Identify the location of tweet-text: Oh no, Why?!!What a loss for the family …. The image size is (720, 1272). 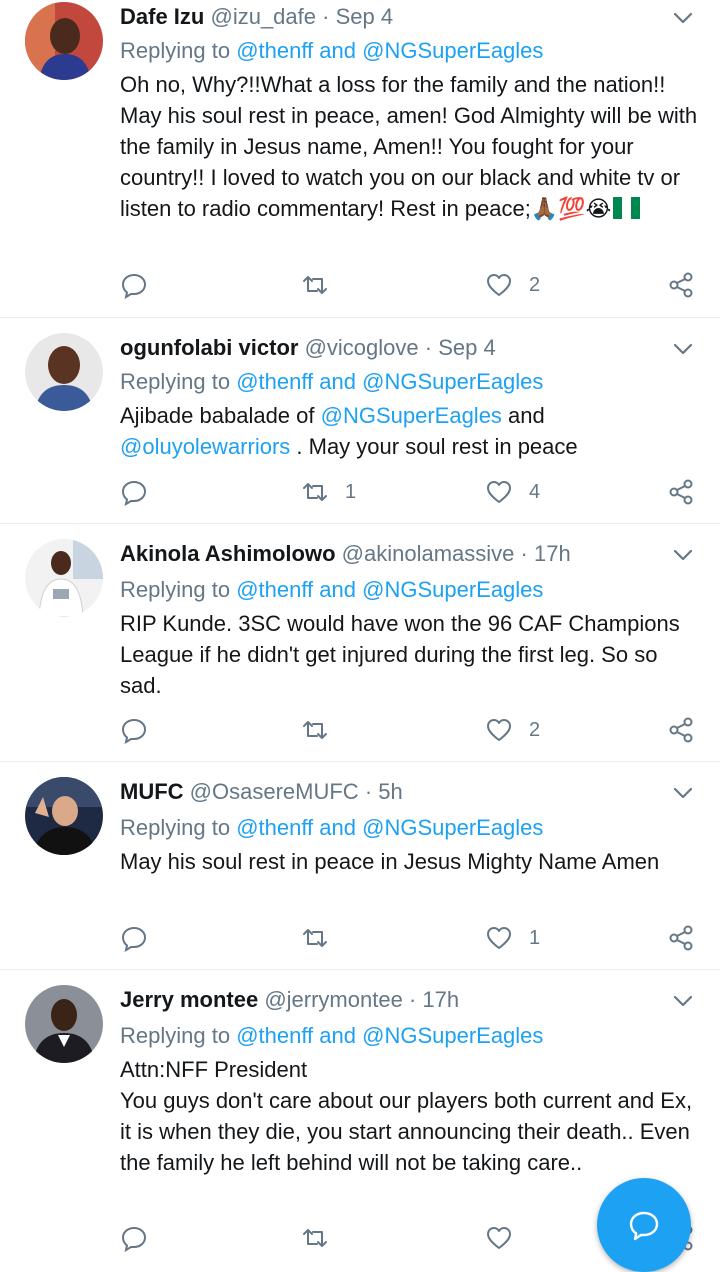
(412, 146).